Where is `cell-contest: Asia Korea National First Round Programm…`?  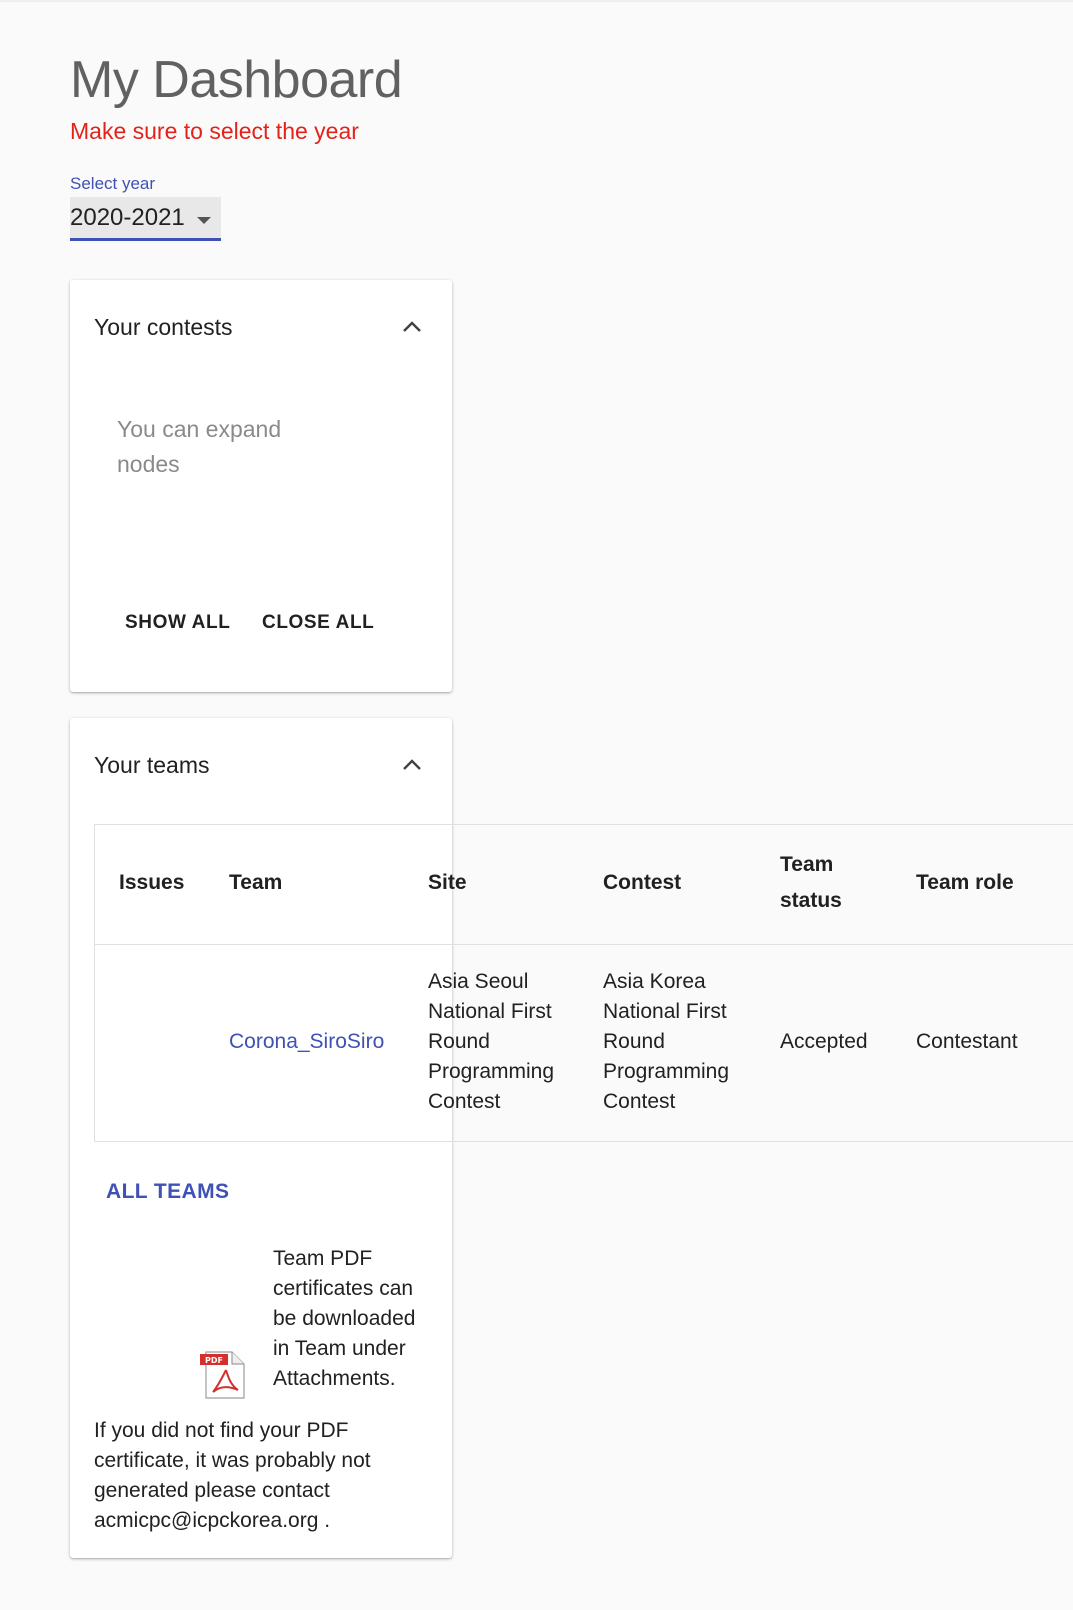
cell-contest: Asia Korea National First Round Programm… is located at coordinates (666, 1041).